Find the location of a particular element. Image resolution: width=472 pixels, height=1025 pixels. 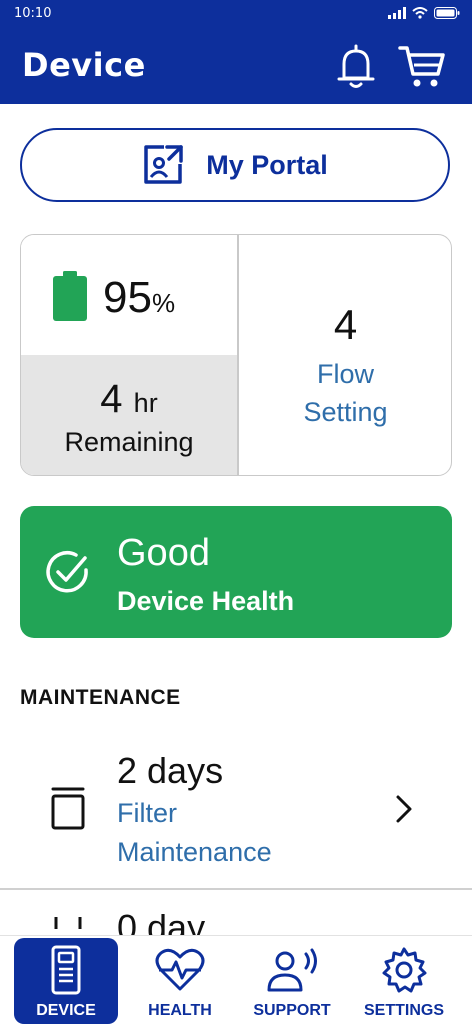

check-circle-icon is located at coordinates (67, 572).